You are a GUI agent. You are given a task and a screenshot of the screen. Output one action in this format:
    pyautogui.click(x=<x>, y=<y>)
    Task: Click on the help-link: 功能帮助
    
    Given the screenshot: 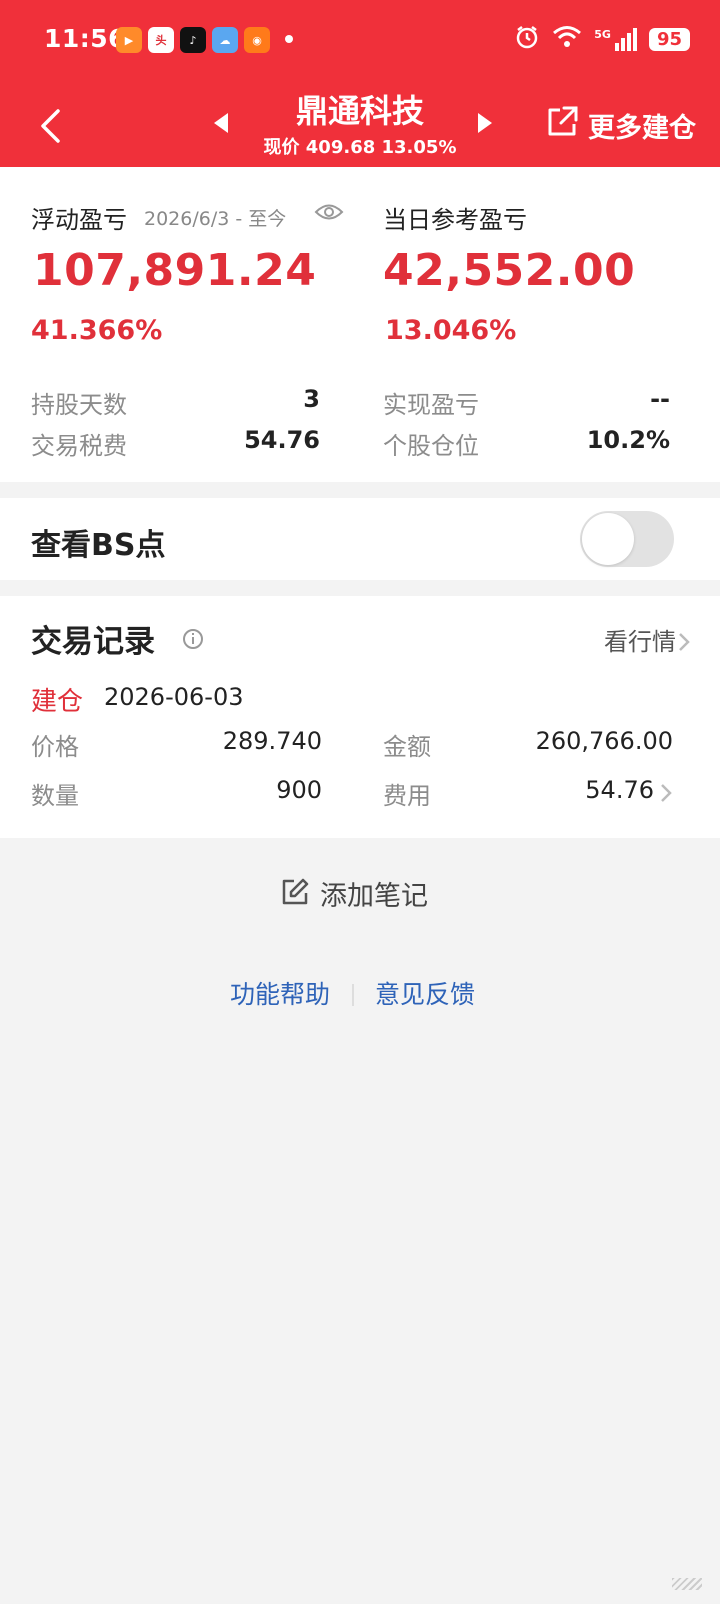 What is the action you would take?
    pyautogui.click(x=280, y=993)
    